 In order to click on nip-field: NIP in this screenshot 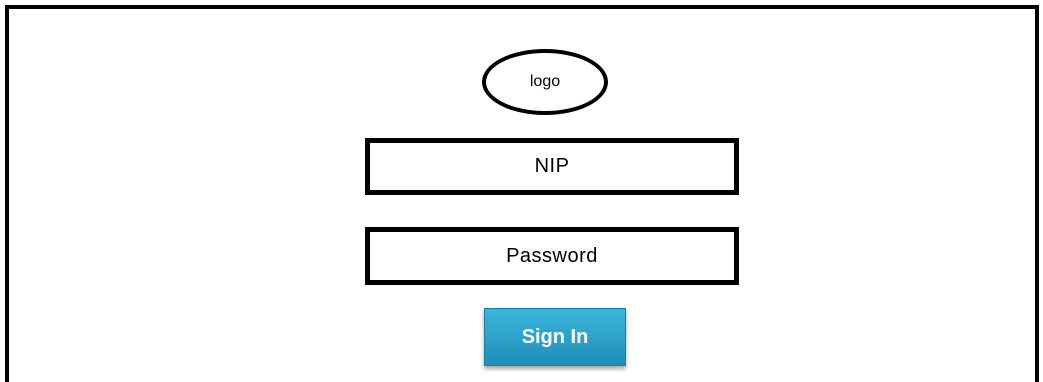, I will do `click(552, 166)`.